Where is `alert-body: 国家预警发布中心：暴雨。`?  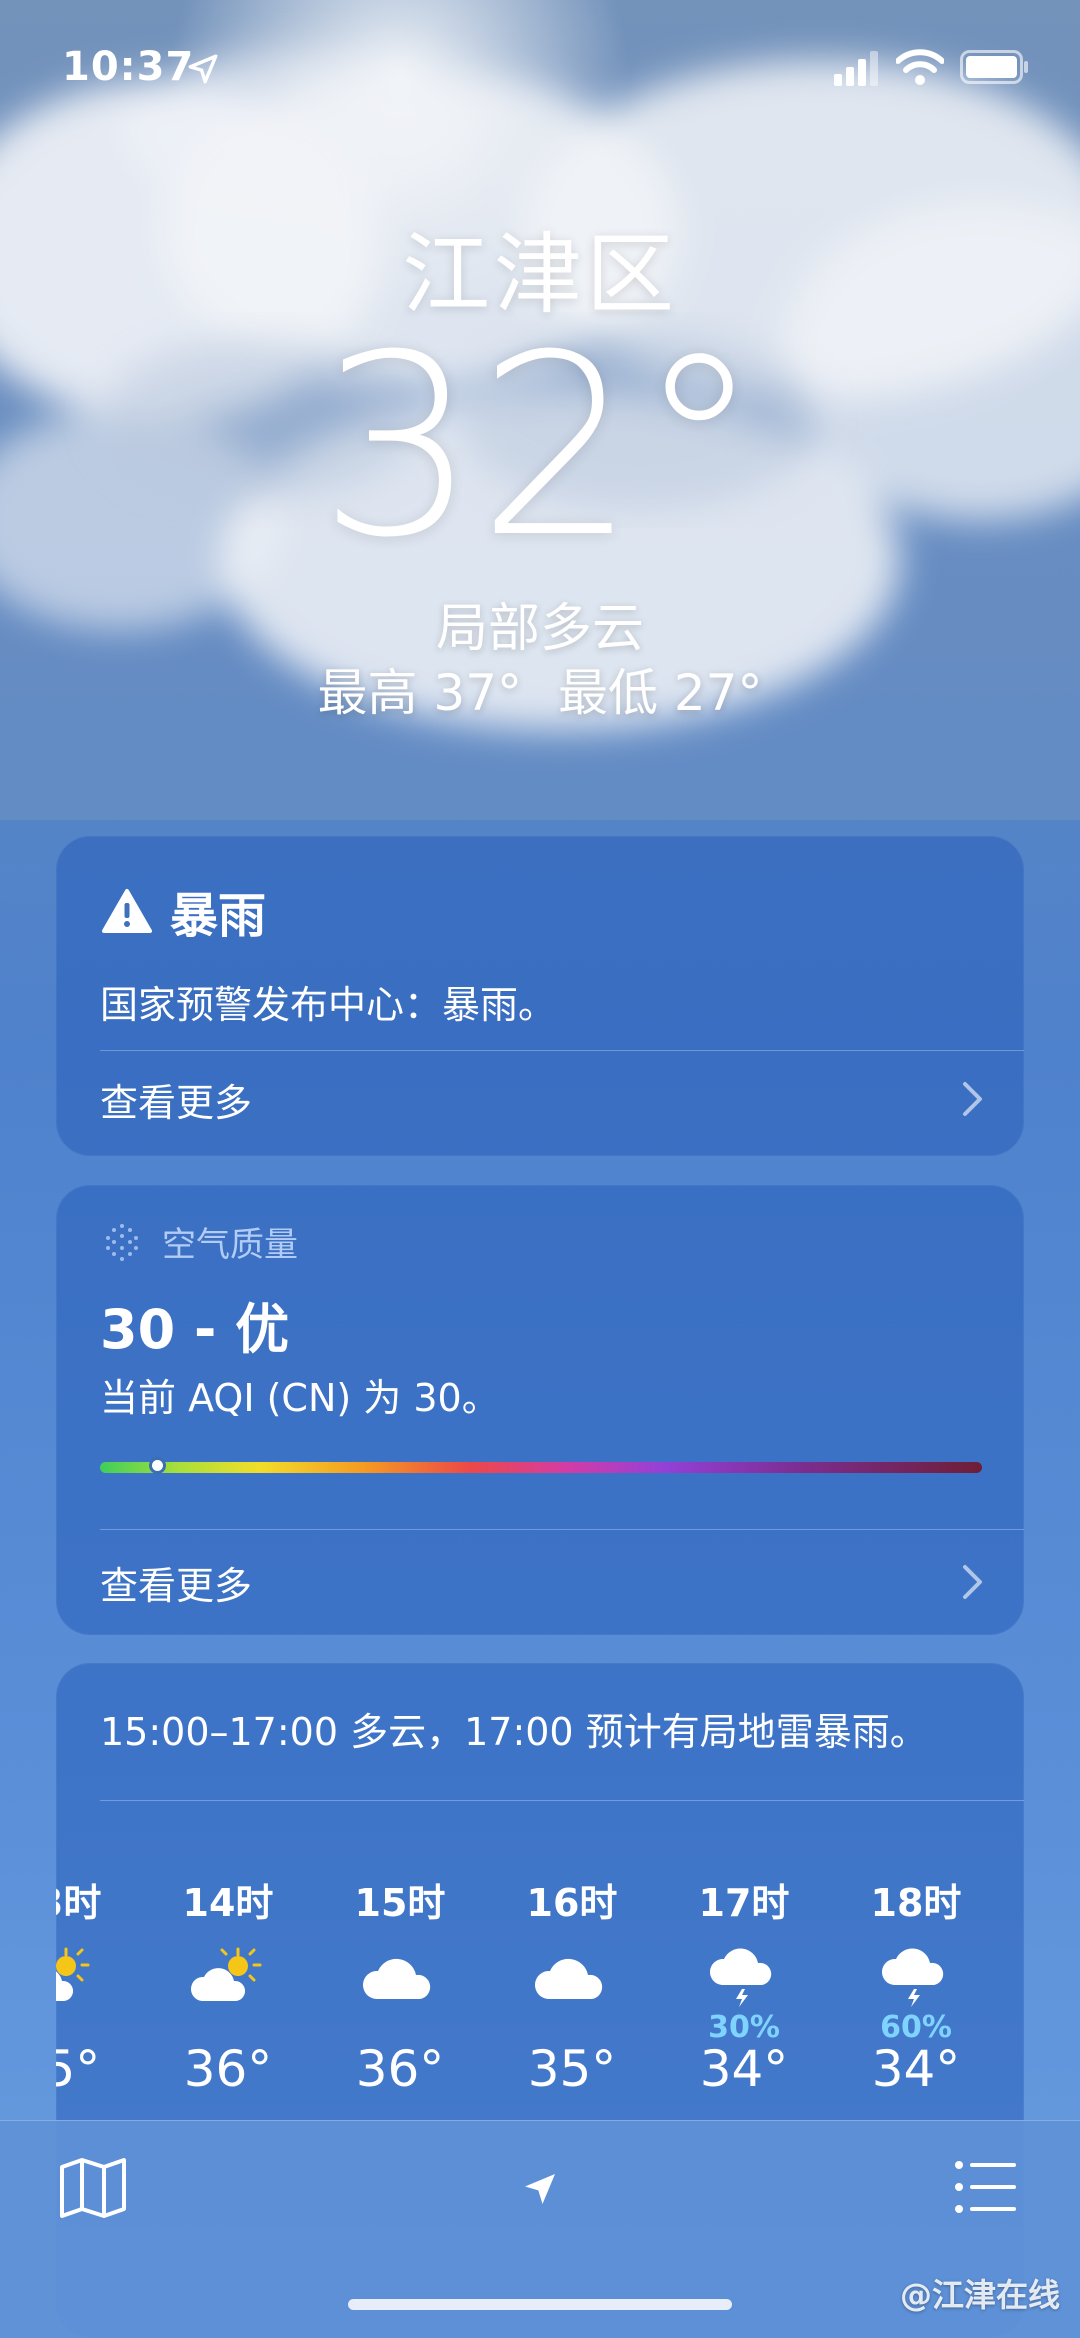
alert-body: 国家预警发布中心：暴雨。 is located at coordinates (328, 1005).